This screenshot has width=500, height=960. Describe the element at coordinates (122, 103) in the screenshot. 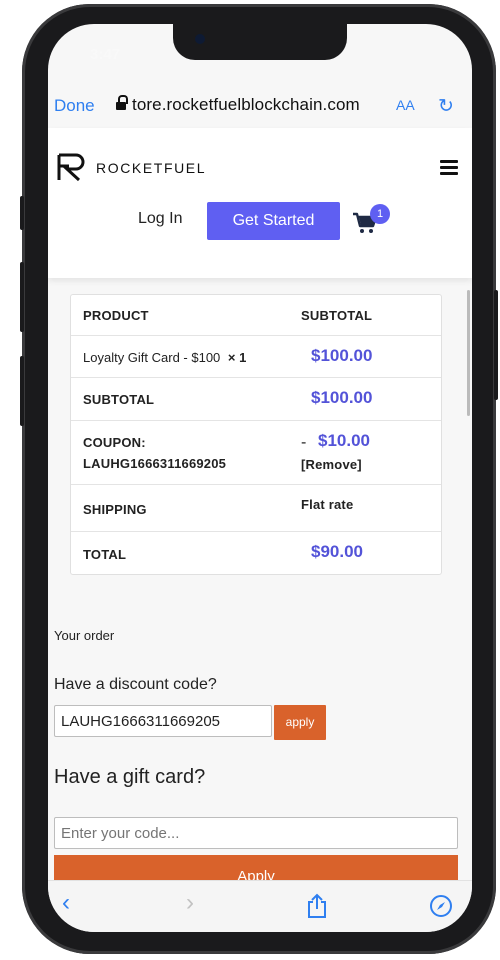

I see `lock-icon` at that location.